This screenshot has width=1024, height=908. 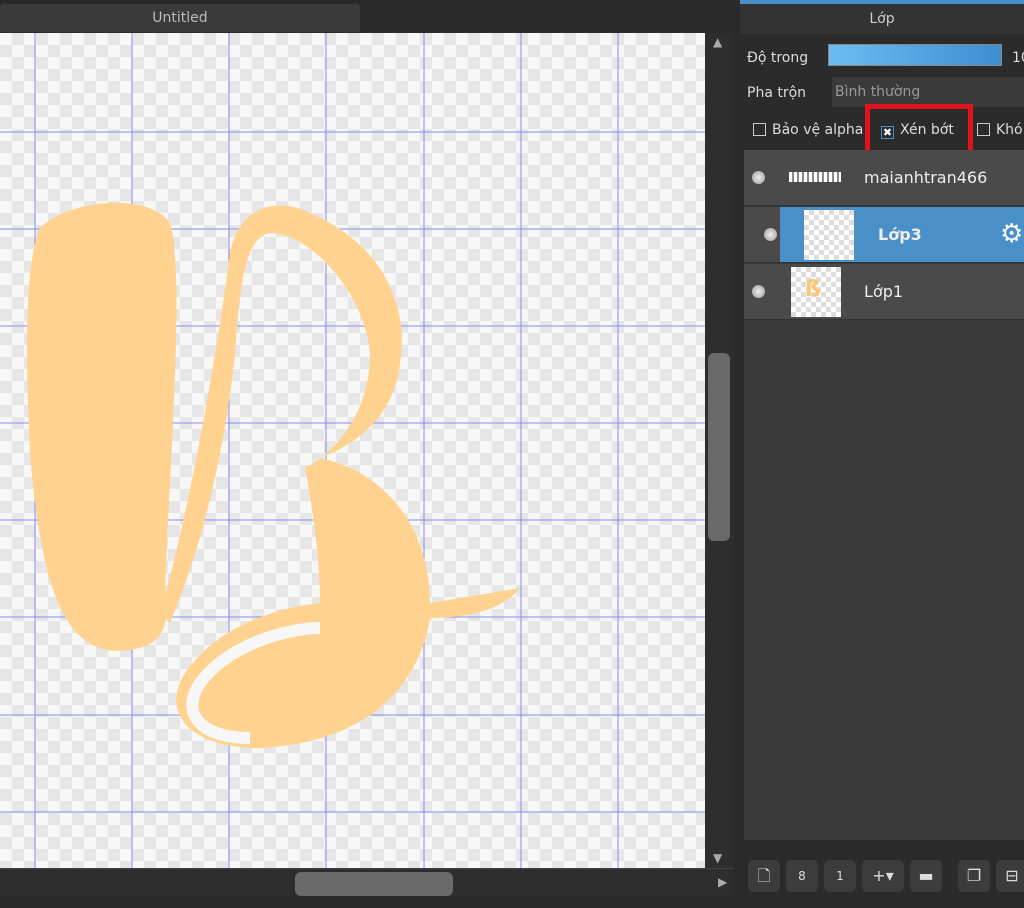 I want to click on layer-thumbnail: ß, so click(x=816, y=292).